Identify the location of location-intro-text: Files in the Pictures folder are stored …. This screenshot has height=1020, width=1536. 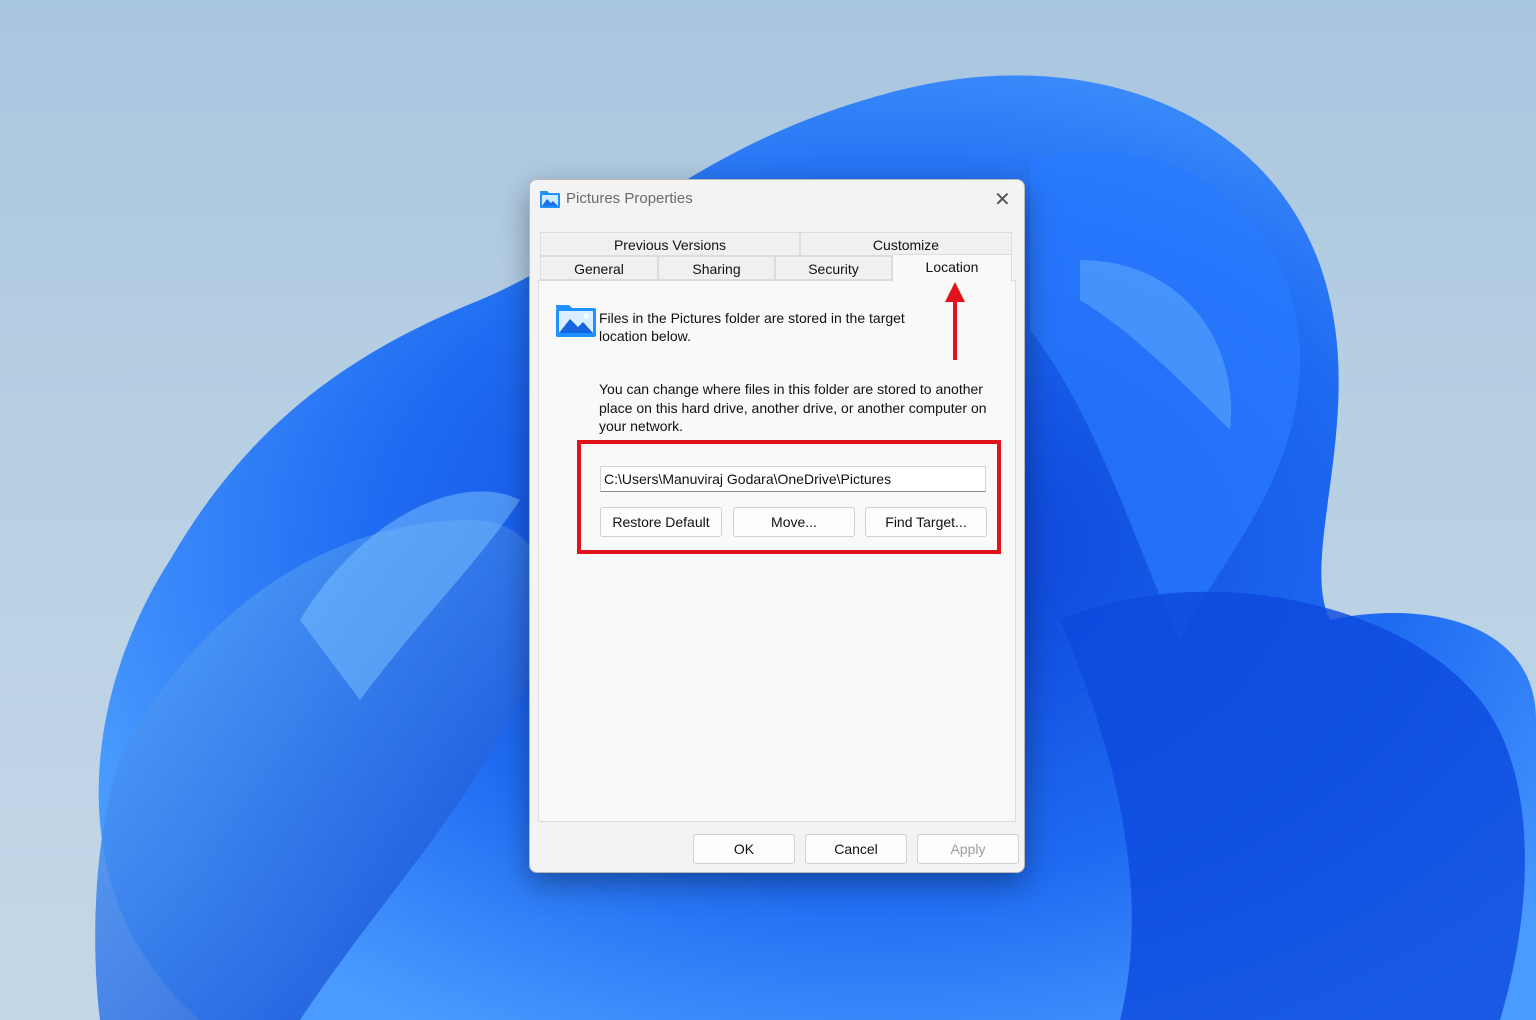
(752, 327).